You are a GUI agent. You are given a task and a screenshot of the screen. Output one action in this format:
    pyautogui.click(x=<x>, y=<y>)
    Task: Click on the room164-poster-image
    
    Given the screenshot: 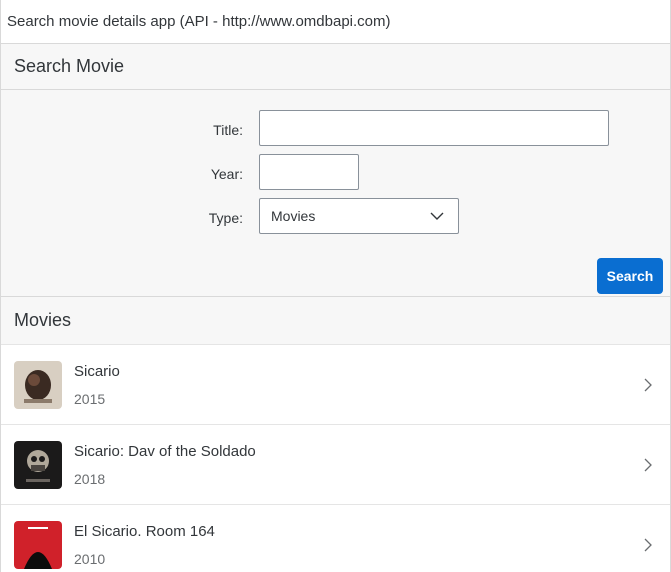 What is the action you would take?
    pyautogui.click(x=38, y=545)
    